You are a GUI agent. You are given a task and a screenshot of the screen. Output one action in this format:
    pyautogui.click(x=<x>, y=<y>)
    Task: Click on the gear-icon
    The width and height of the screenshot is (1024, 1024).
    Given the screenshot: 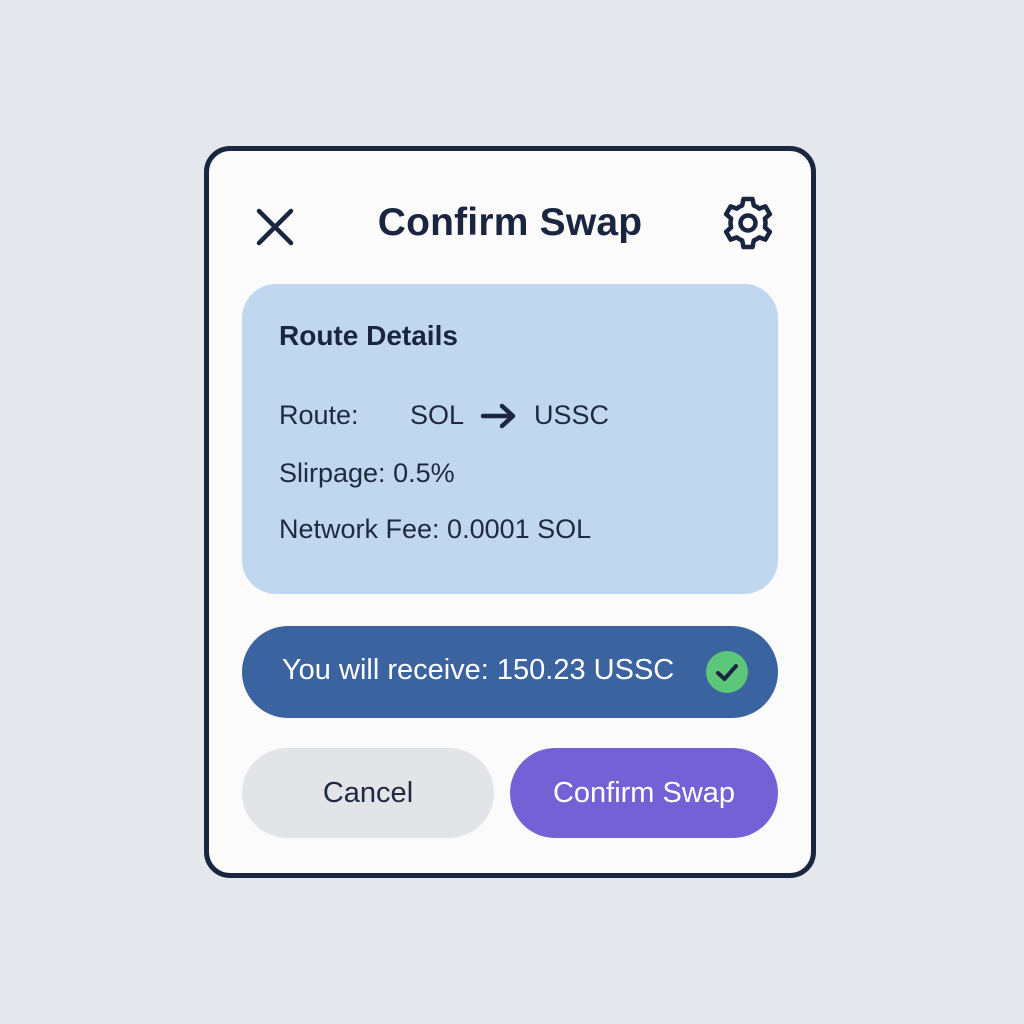 What is the action you would take?
    pyautogui.click(x=748, y=223)
    